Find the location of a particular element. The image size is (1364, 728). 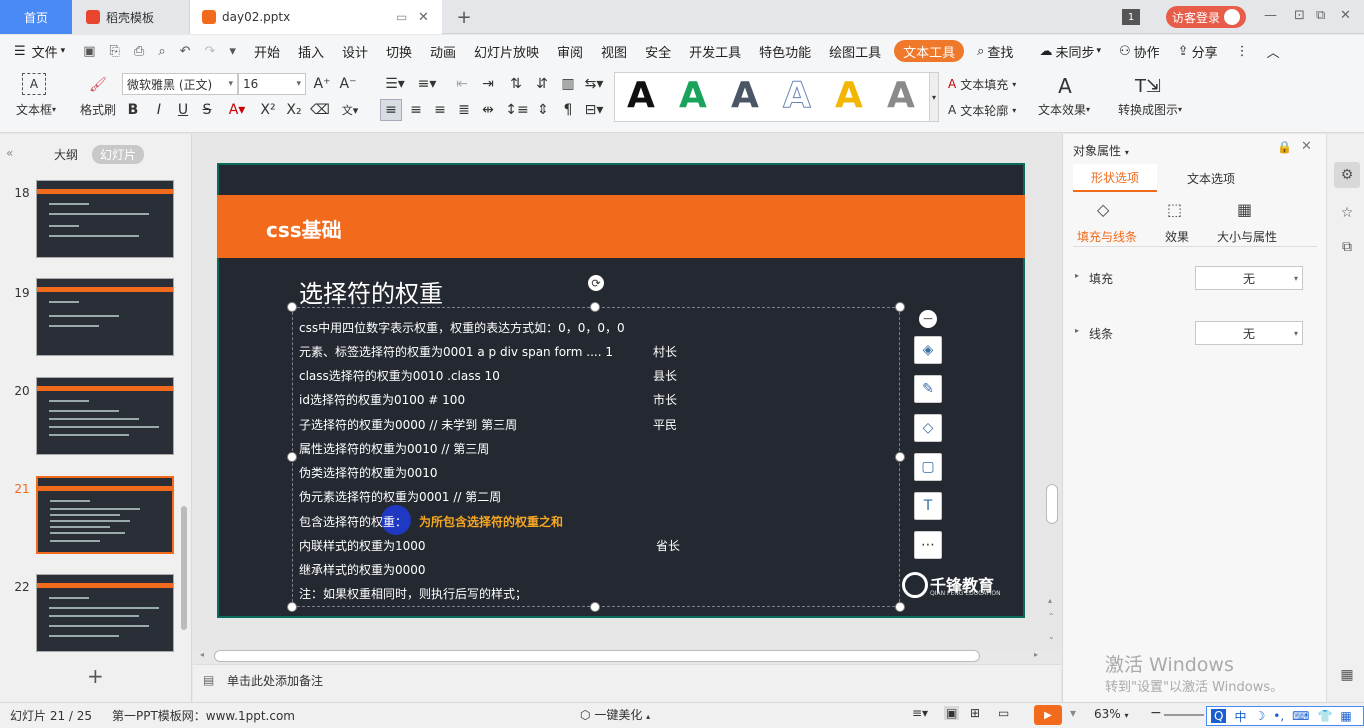

distribute-icon: ⇹ is located at coordinates (488, 110).